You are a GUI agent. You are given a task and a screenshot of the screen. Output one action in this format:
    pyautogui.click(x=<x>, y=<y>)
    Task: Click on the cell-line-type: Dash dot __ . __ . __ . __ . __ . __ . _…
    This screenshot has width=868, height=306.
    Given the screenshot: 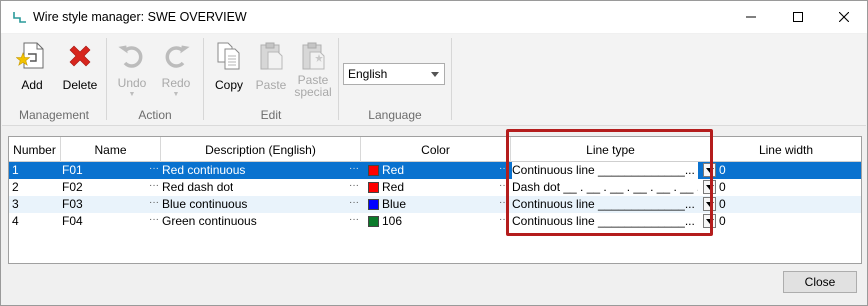 What is the action you would take?
    pyautogui.click(x=605, y=187)
    